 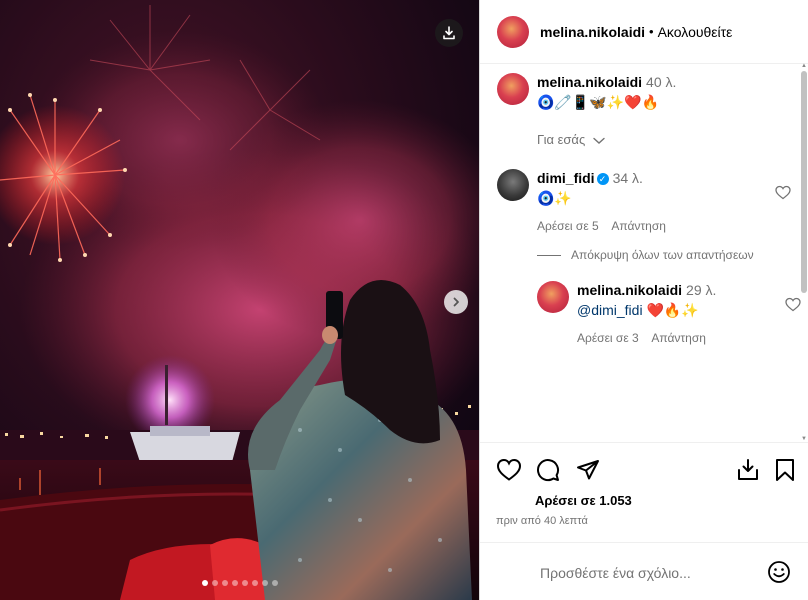 What do you see at coordinates (542, 521) in the screenshot?
I see `post-time-ago: πριν από 40 λεπτά` at bounding box center [542, 521].